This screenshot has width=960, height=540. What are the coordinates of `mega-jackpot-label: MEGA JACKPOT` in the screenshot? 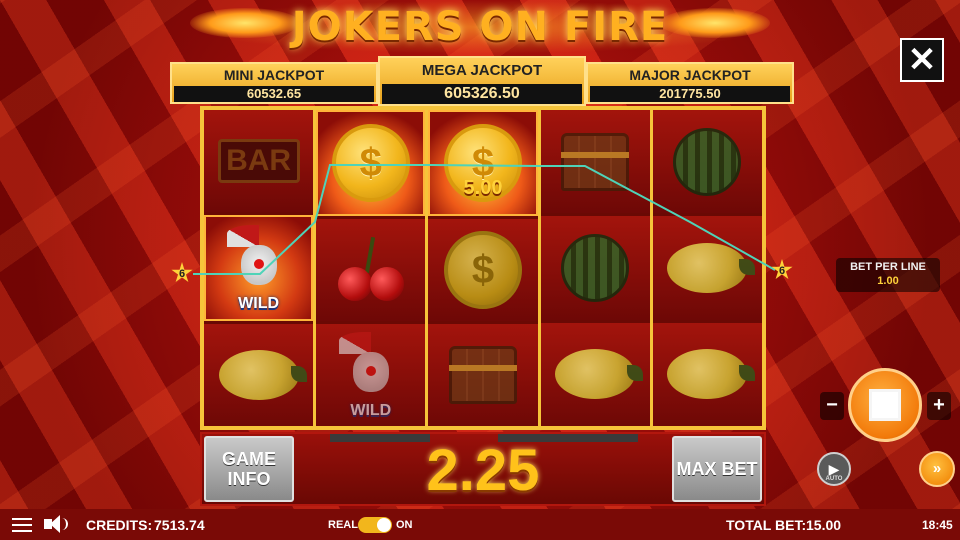 It's located at (482, 70).